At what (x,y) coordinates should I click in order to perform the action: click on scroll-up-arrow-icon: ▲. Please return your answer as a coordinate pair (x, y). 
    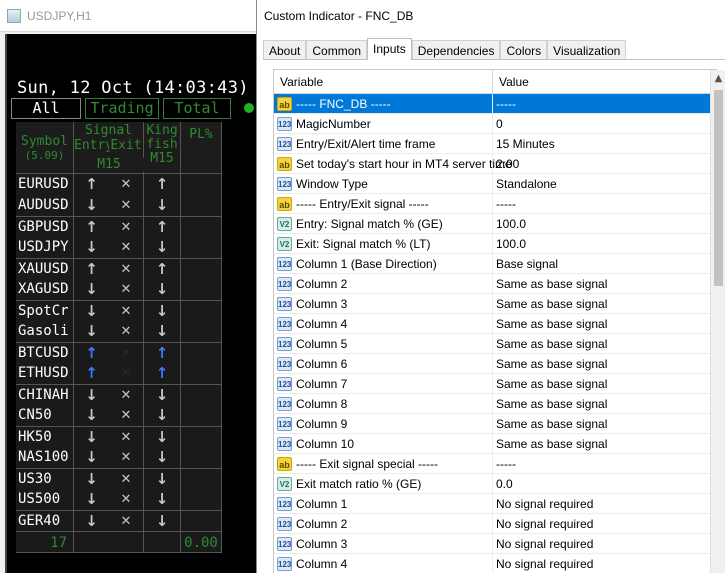
    Looking at the image, I should click on (718, 78).